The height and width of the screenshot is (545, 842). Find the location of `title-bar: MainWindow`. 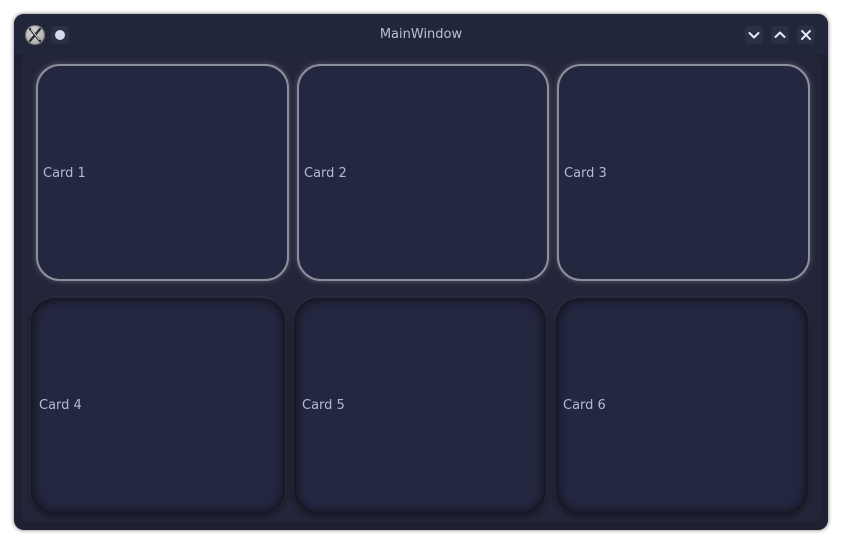

title-bar: MainWindow is located at coordinates (421, 34).